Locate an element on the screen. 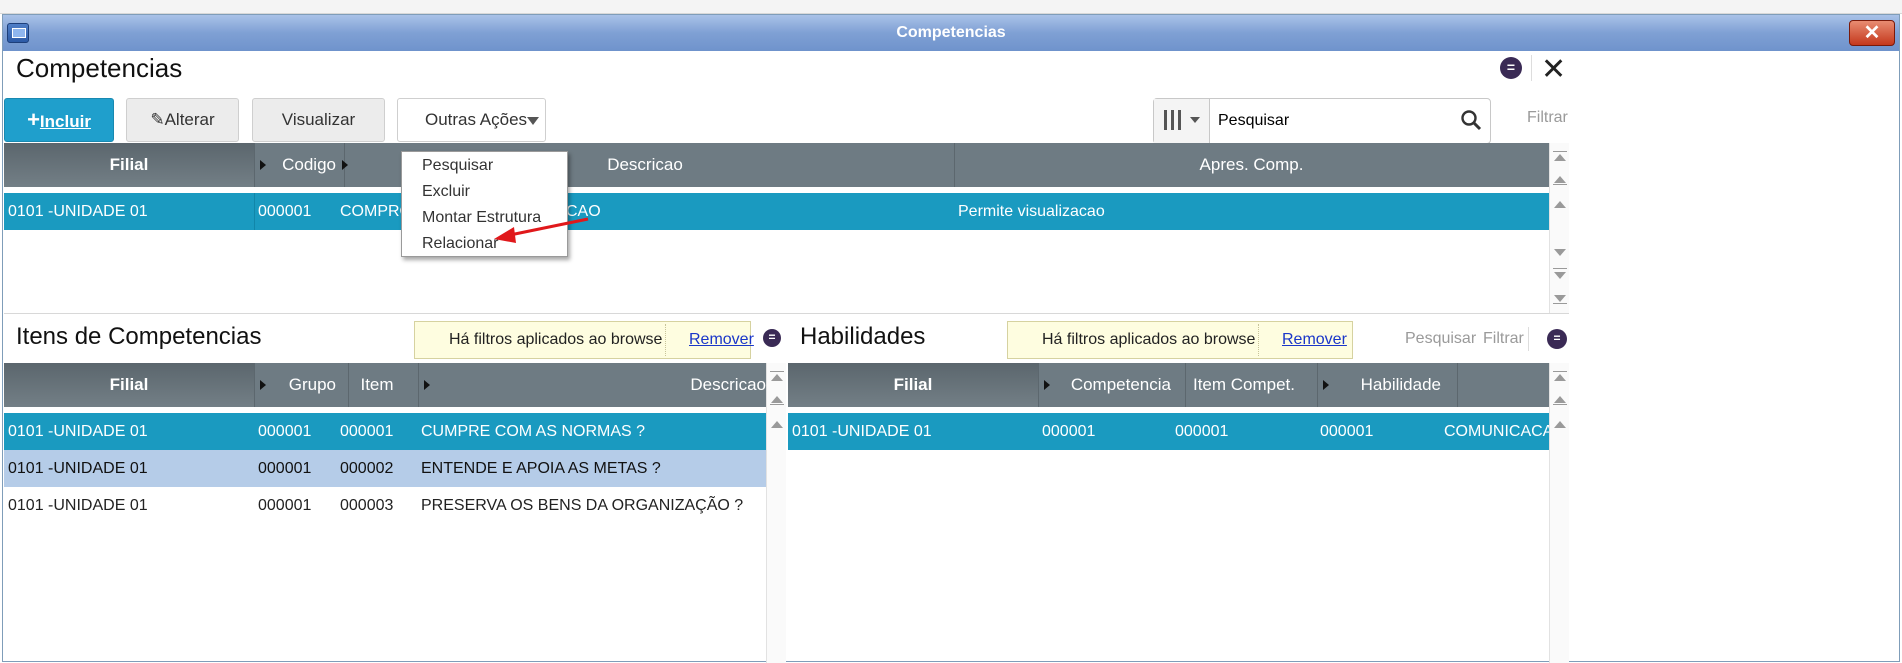 The image size is (1902, 663). itens-title: Itens de Competencias is located at coordinates (139, 336).